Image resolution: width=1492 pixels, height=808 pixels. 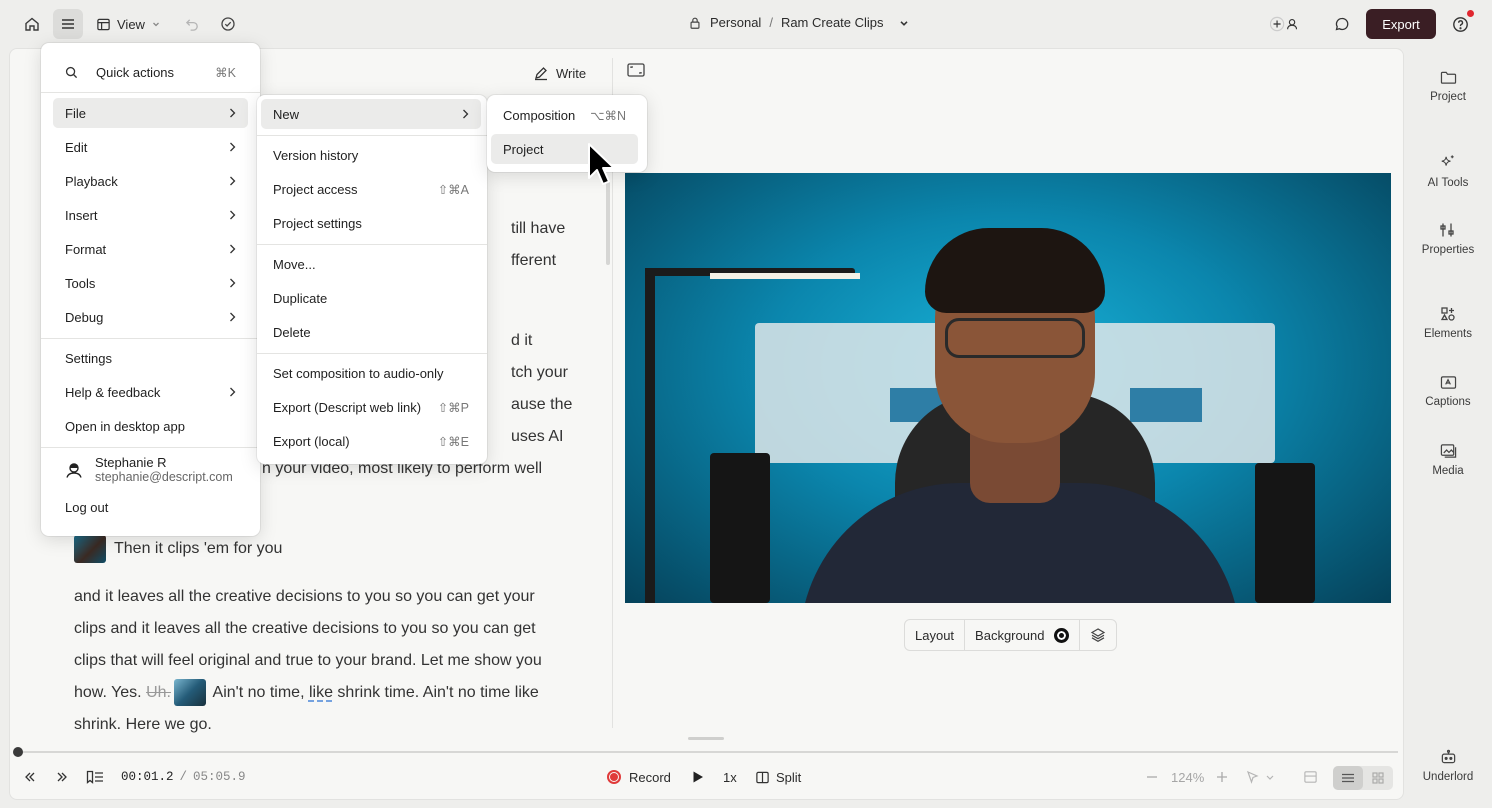 What do you see at coordinates (158, 692) in the screenshot?
I see `removed-word: Uh.` at bounding box center [158, 692].